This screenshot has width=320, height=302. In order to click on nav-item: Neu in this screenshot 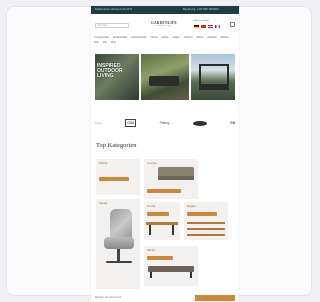, I will do `click(105, 43)`.